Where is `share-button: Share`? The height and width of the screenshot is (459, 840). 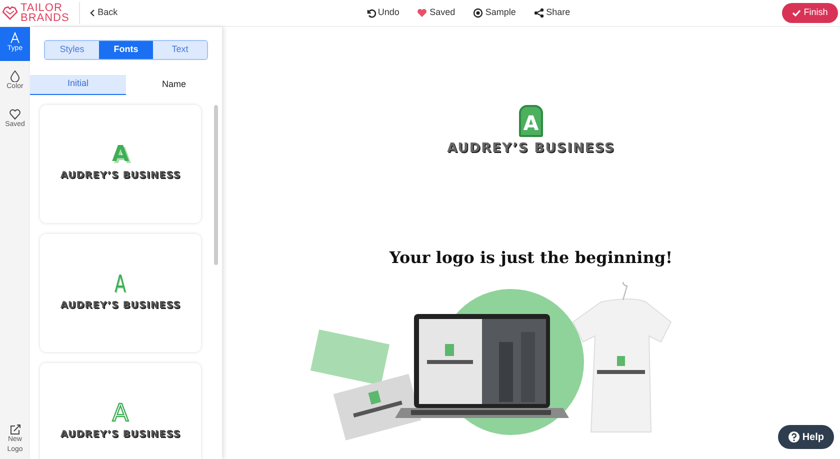 share-button: Share is located at coordinates (552, 13).